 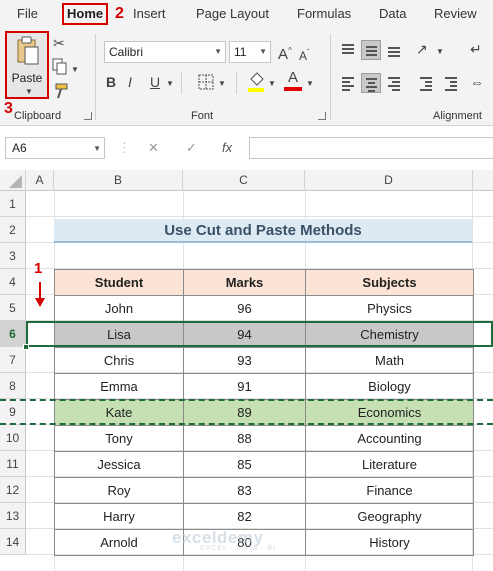 I want to click on cell-marks: 82, so click(x=244, y=516).